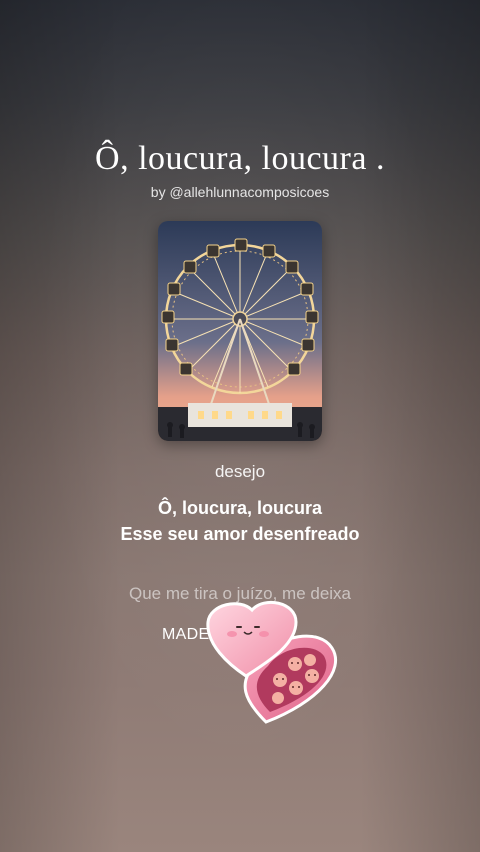 The image size is (480, 852). What do you see at coordinates (240, 158) in the screenshot?
I see `song-title: Ô, loucura, loucura .` at bounding box center [240, 158].